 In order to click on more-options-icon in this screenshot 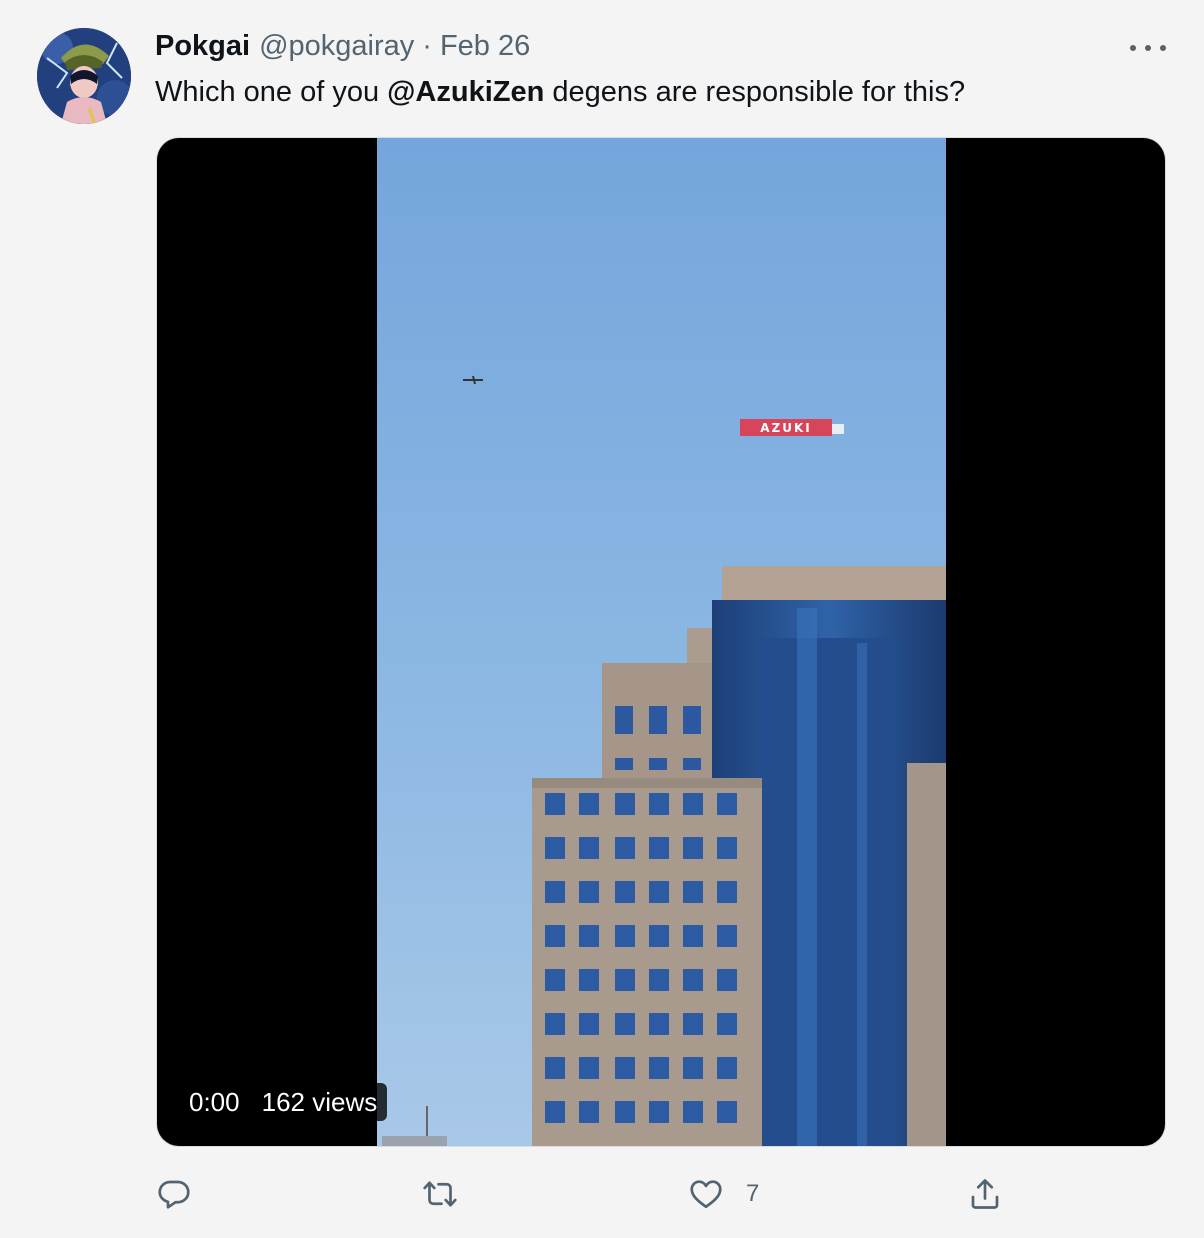, I will do `click(1148, 48)`.